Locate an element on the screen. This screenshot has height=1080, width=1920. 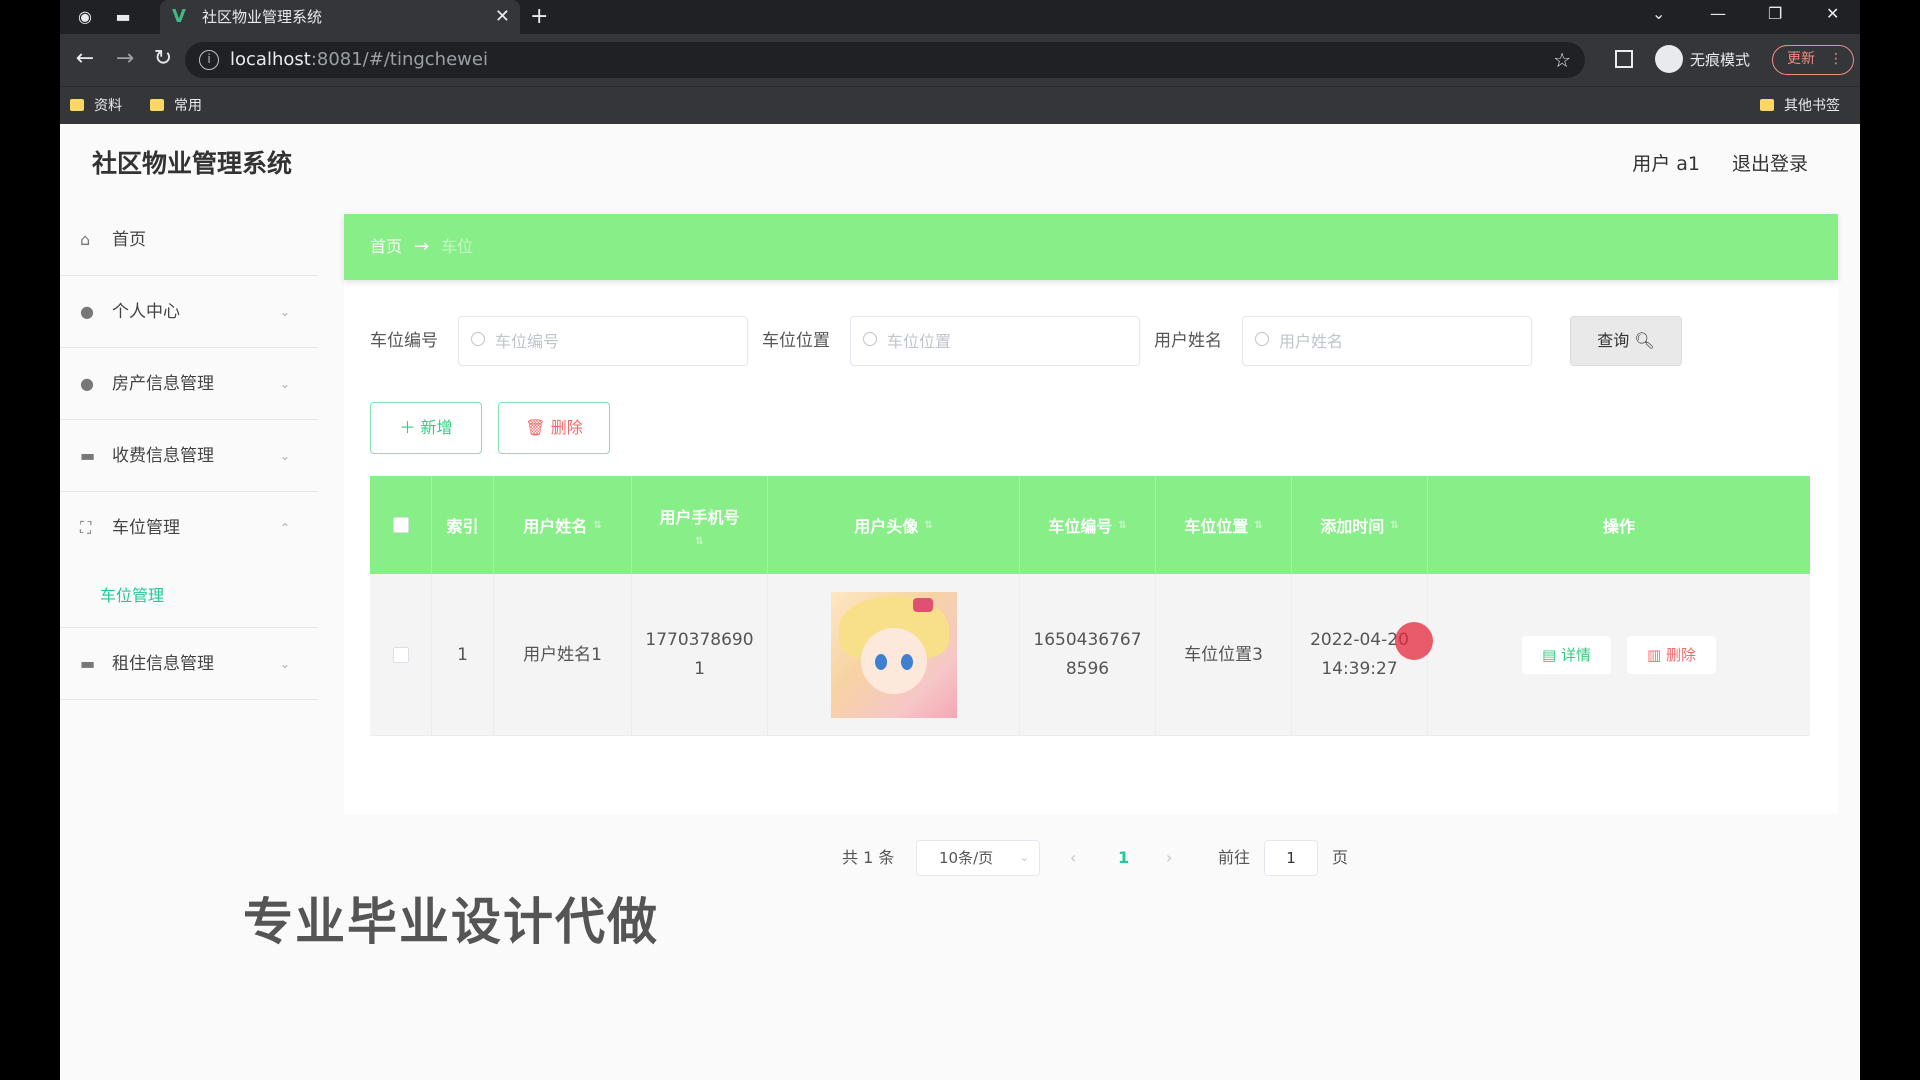
next-page-icon: › is located at coordinates (1169, 858).